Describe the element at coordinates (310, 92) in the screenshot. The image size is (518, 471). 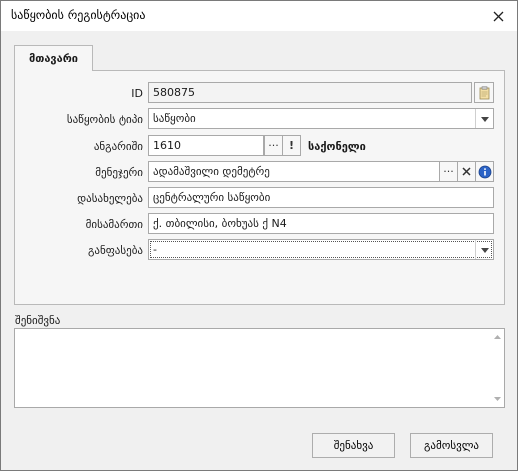
I see `id-field: 580875` at that location.